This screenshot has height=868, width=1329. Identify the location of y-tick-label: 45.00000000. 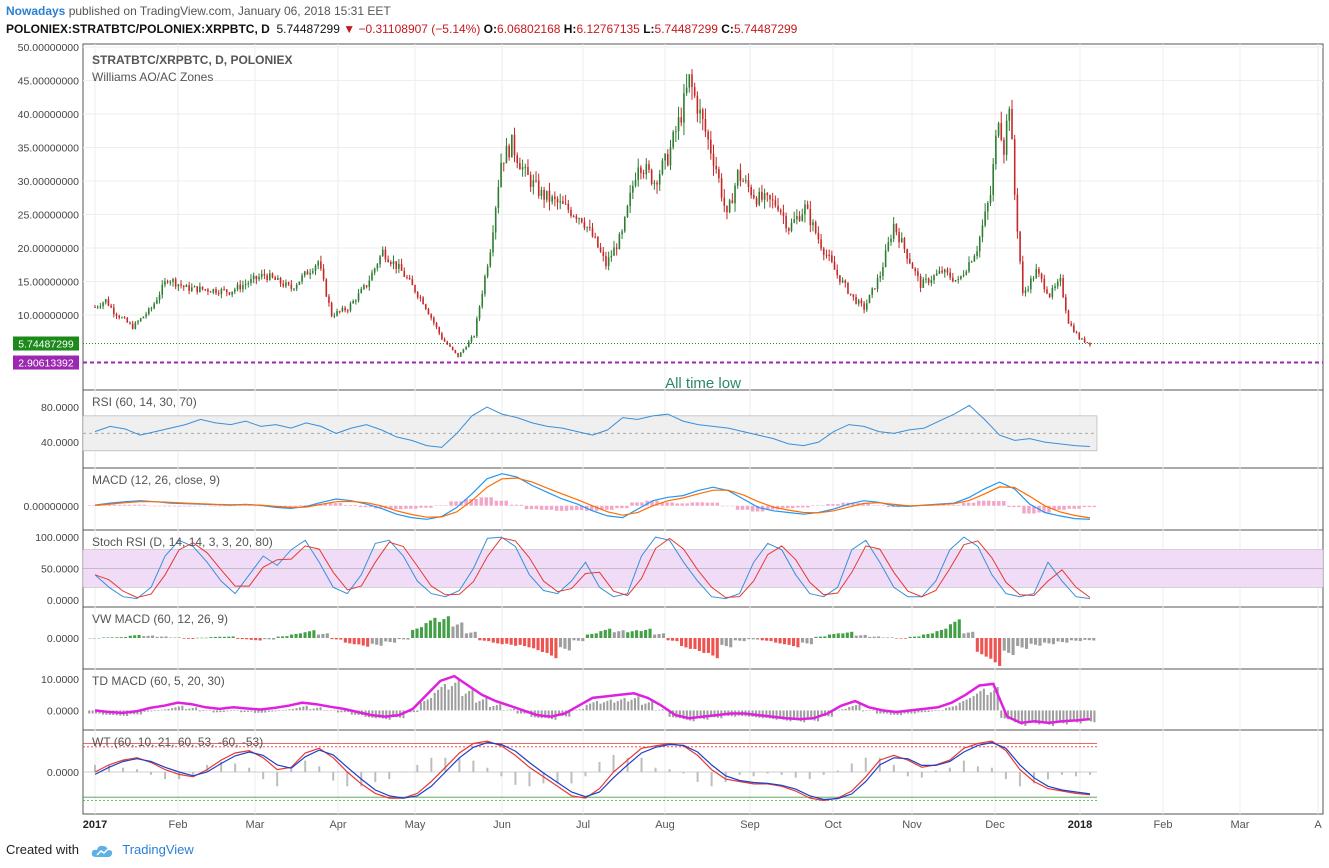
(48, 82).